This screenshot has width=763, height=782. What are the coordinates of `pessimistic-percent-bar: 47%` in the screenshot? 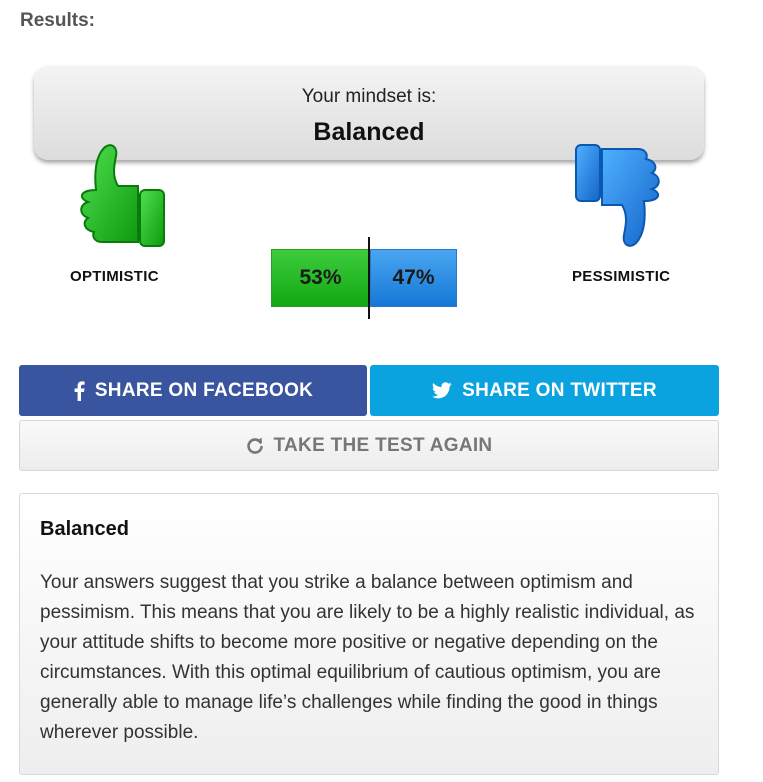 It's located at (413, 278).